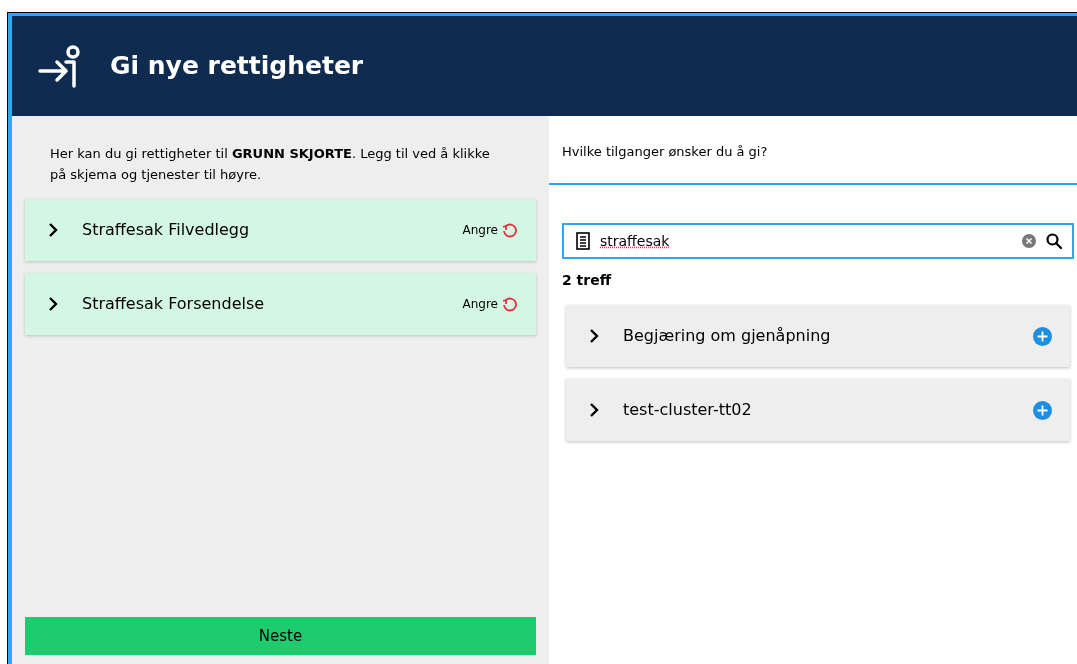 Image resolution: width=1077 pixels, height=664 pixels. Describe the element at coordinates (688, 410) in the screenshot. I see `item-label: test-cluster-tt02` at that location.